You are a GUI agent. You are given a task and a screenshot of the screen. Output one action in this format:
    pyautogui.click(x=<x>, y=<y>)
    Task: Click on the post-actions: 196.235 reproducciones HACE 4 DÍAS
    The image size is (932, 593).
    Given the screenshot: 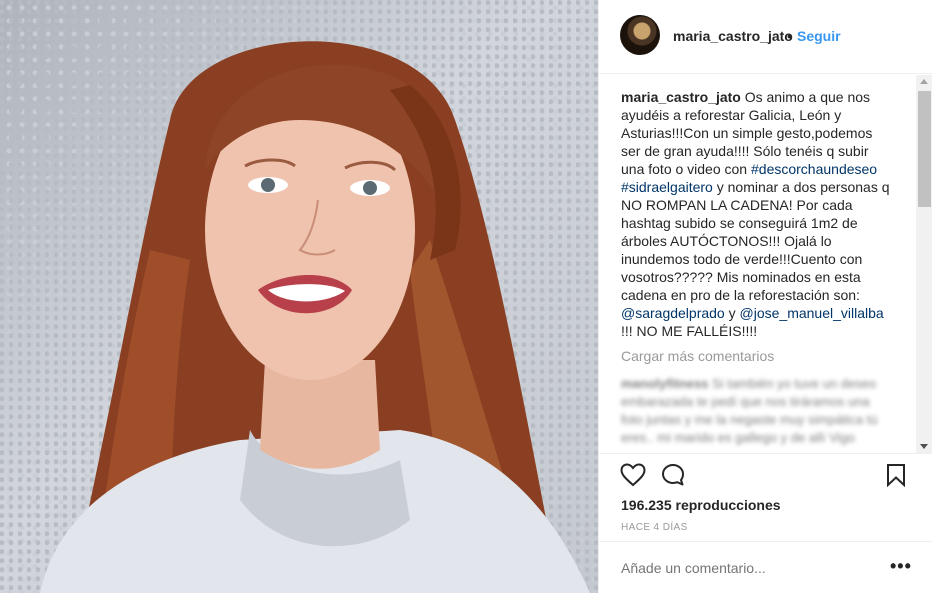 What is the action you would take?
    pyautogui.click(x=765, y=498)
    